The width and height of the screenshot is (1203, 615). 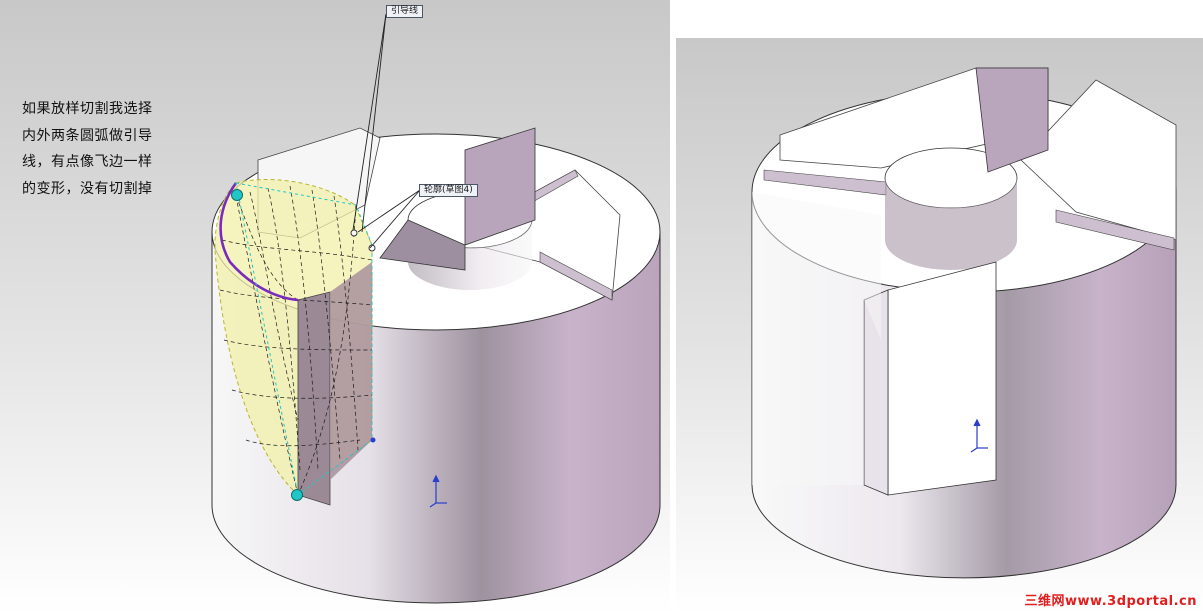 I want to click on site-watermark: 三维网www.3dportal.cn, so click(x=1110, y=601).